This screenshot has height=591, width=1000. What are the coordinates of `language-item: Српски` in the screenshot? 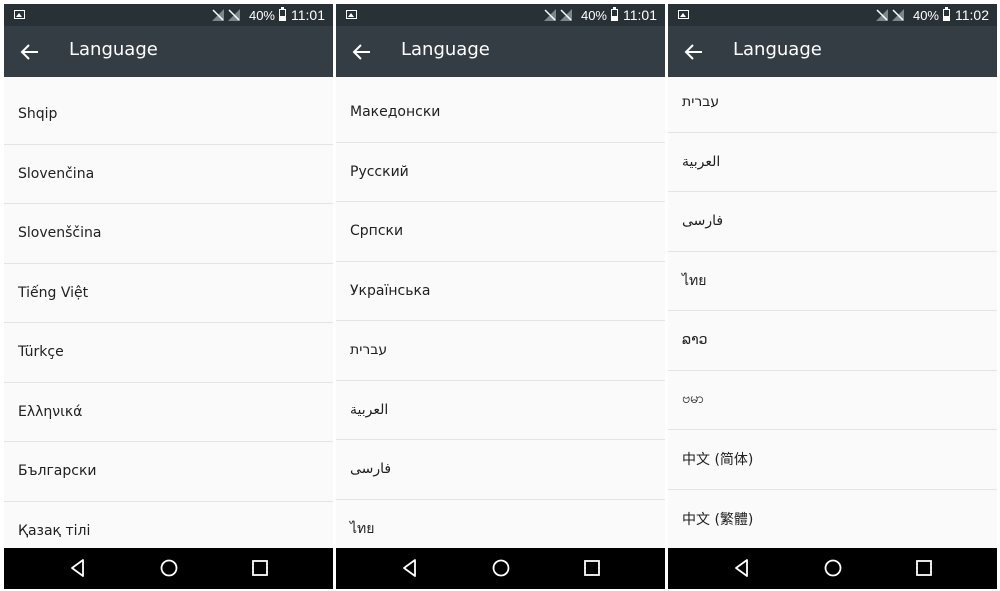 It's located at (500, 232).